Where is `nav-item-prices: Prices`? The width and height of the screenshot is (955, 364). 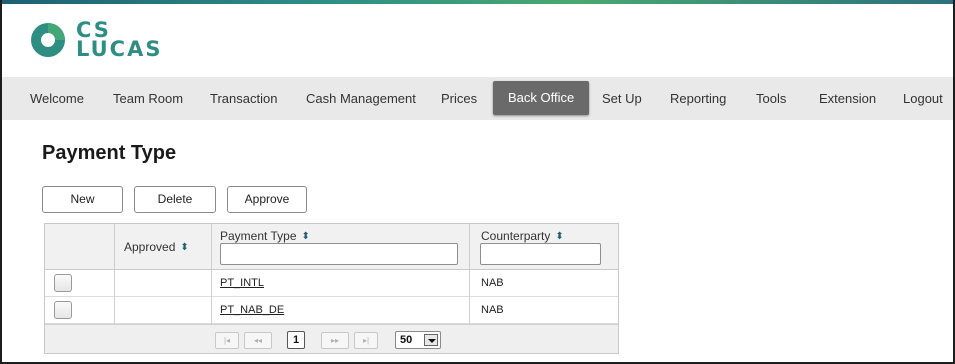
nav-item-prices: Prices is located at coordinates (459, 98).